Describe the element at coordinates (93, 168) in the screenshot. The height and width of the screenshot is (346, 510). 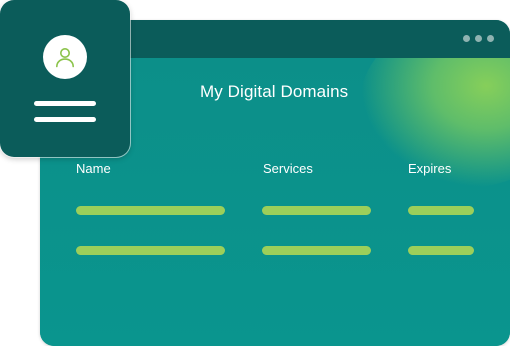
I see `column-header-name: Name` at that location.